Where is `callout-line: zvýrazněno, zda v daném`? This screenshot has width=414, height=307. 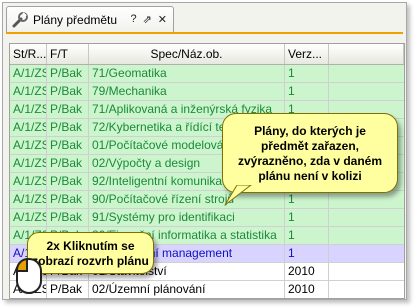 callout-line: zvýrazněno, zda v daném is located at coordinates (310, 161).